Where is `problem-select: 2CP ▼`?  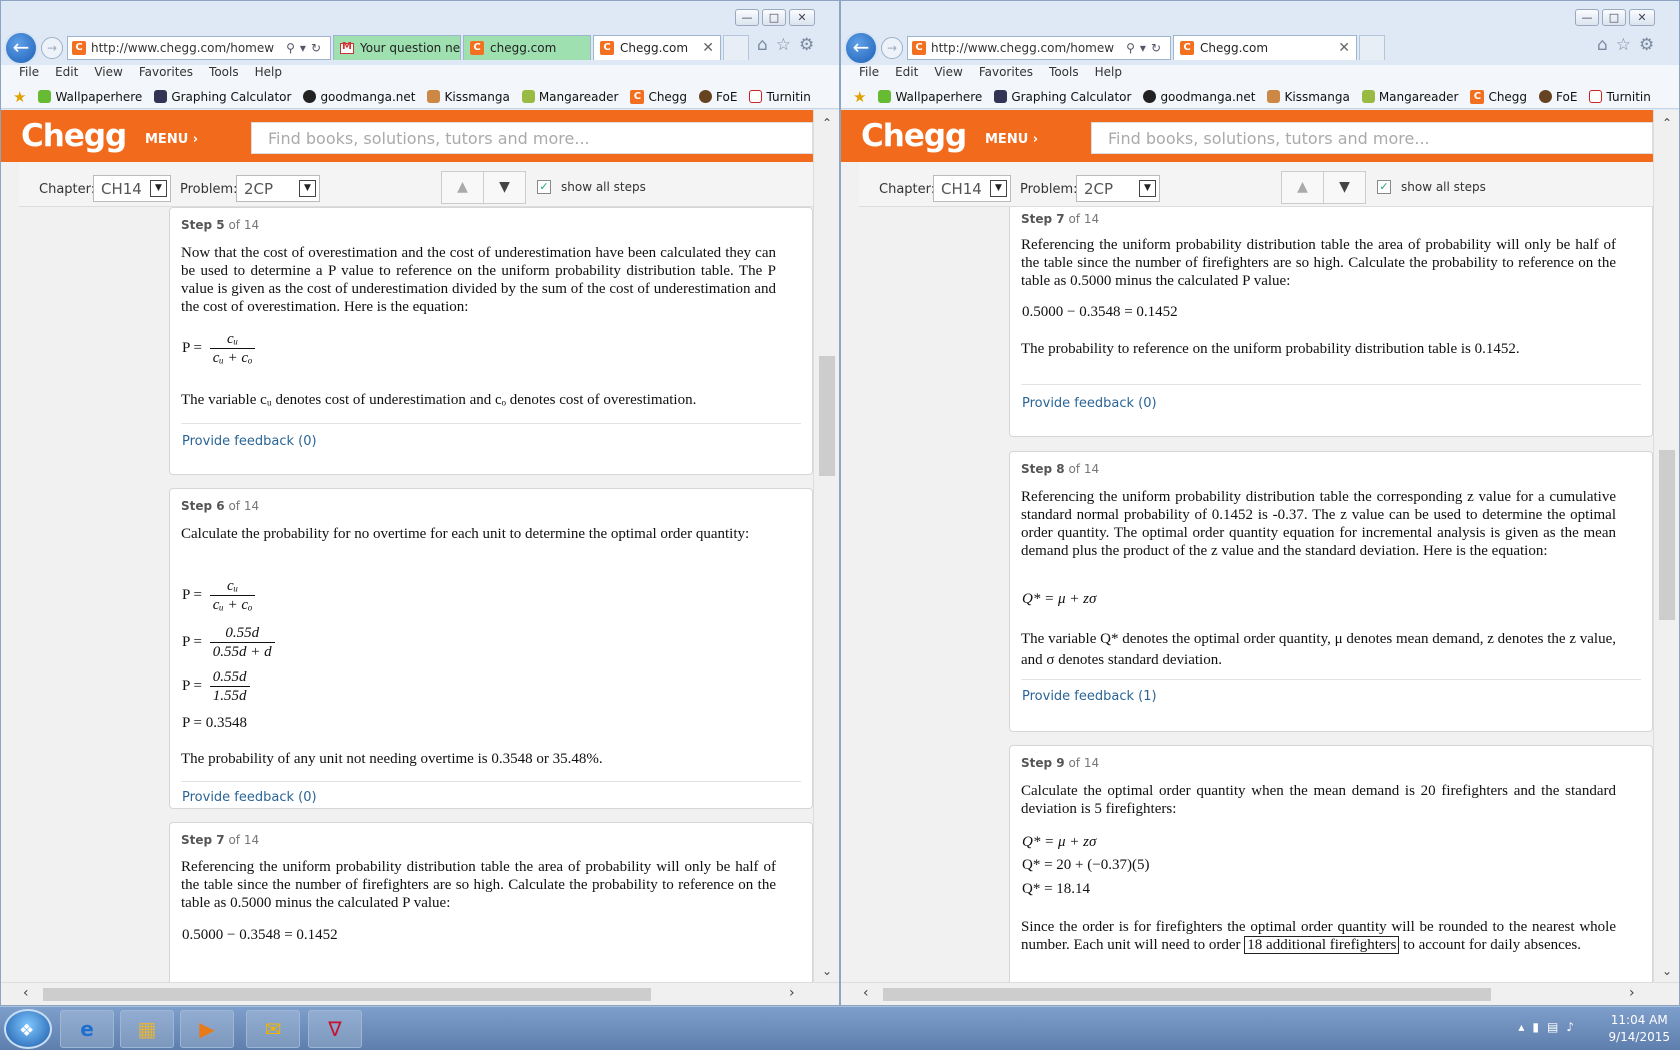 problem-select: 2CP ▼ is located at coordinates (1118, 188).